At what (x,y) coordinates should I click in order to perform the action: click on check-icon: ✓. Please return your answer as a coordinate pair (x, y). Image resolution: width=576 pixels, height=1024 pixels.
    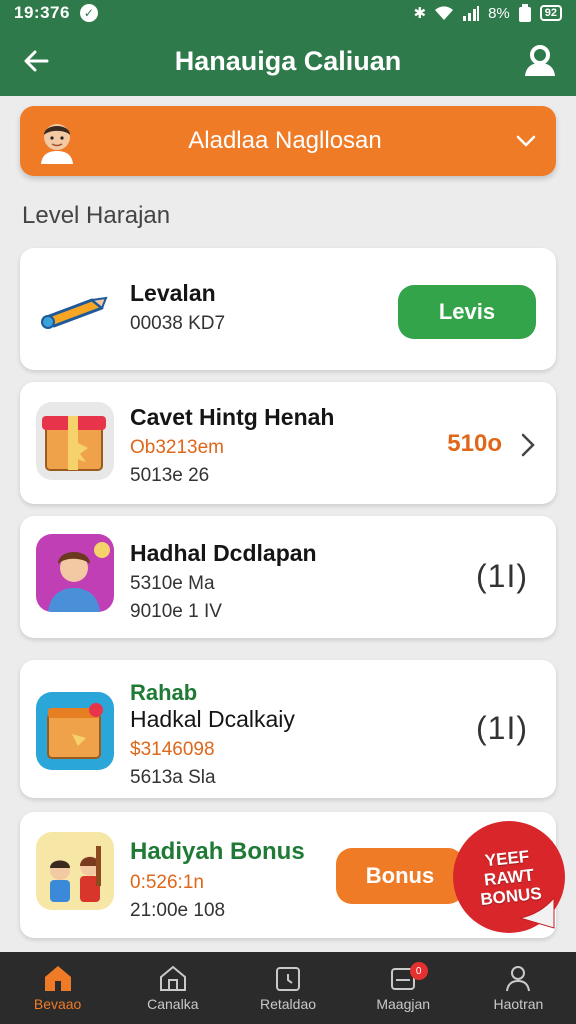
    Looking at the image, I should click on (88, 13).